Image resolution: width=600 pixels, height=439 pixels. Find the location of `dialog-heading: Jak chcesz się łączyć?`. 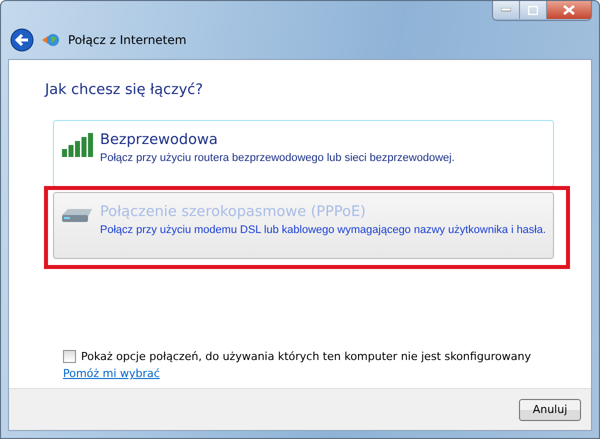

dialog-heading: Jak chcesz się łączyć? is located at coordinates (124, 90).